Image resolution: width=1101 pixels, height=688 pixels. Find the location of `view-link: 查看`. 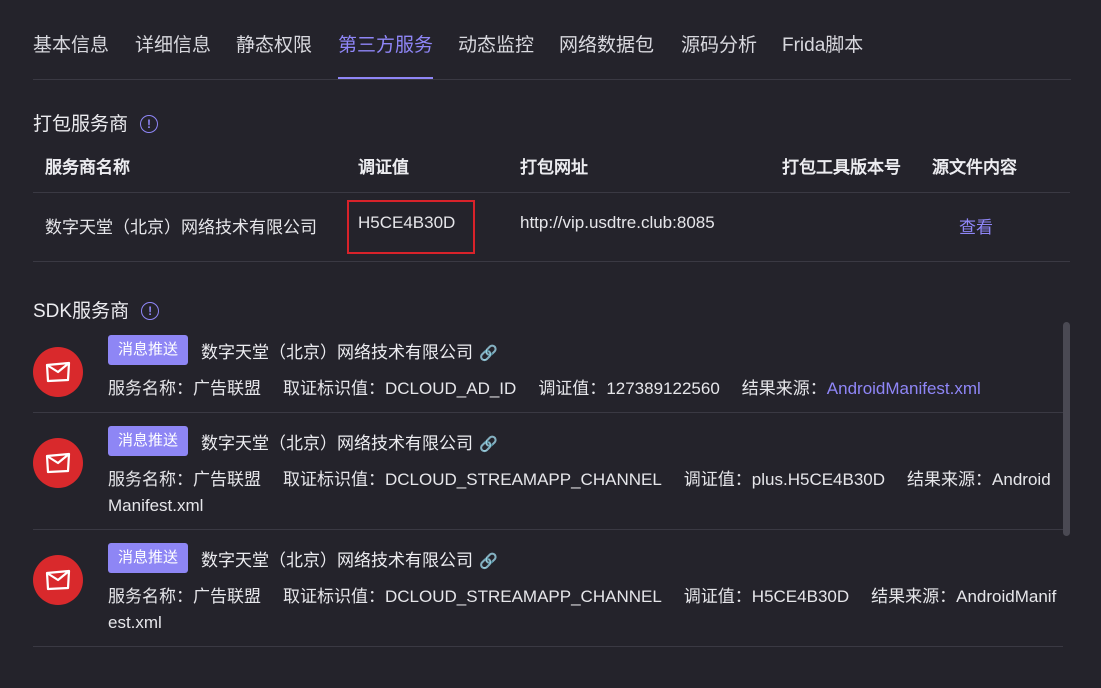

view-link: 查看 is located at coordinates (976, 225).